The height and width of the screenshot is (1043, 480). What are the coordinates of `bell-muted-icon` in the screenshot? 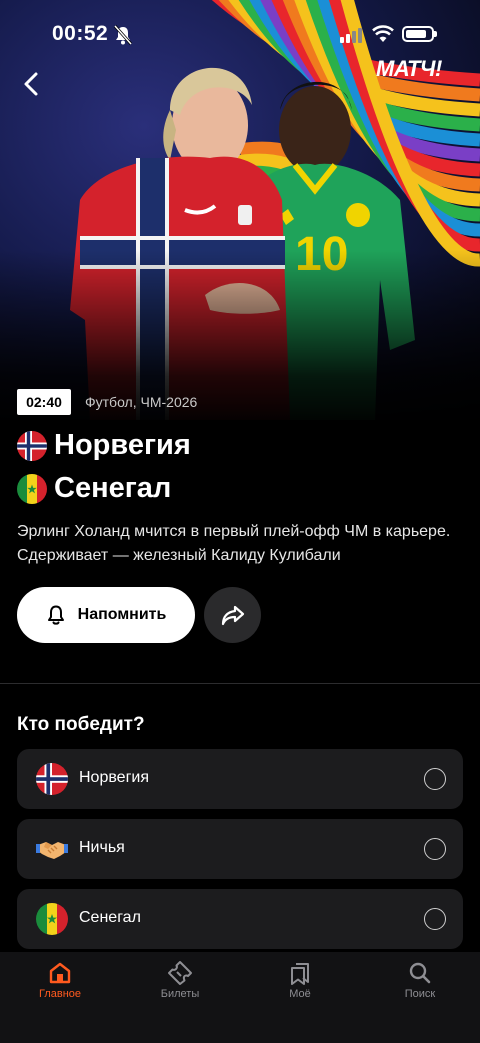 It's located at (123, 35).